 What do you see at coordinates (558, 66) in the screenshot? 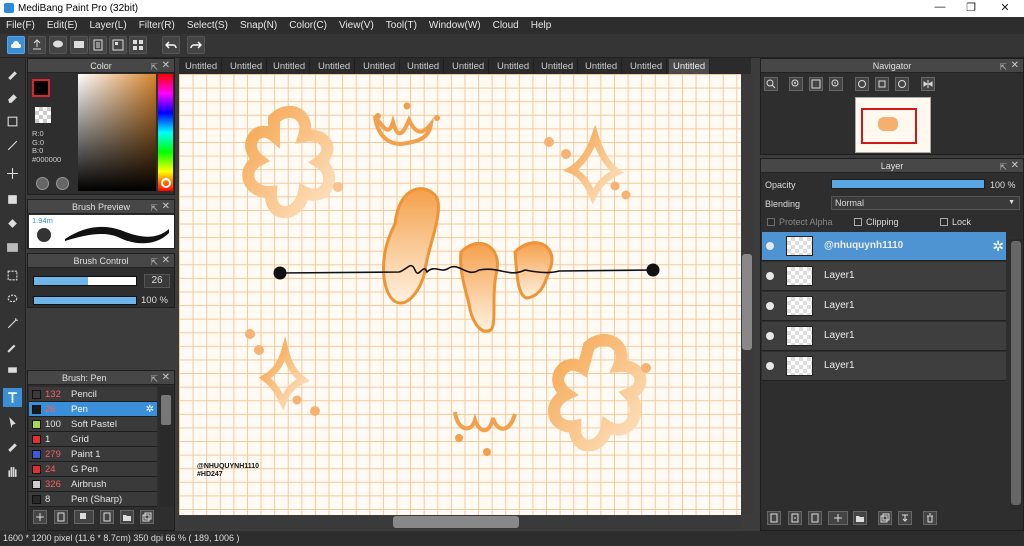
I see `tab-untitled-9: Untitled` at bounding box center [558, 66].